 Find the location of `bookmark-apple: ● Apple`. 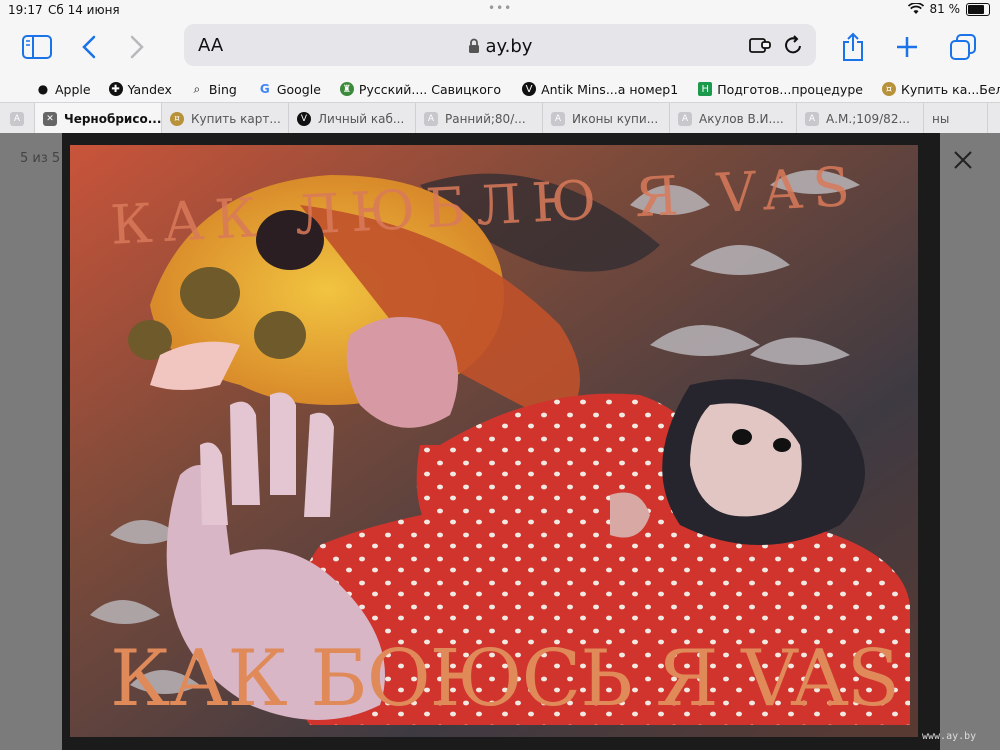

bookmark-apple: ● Apple is located at coordinates (63, 89).